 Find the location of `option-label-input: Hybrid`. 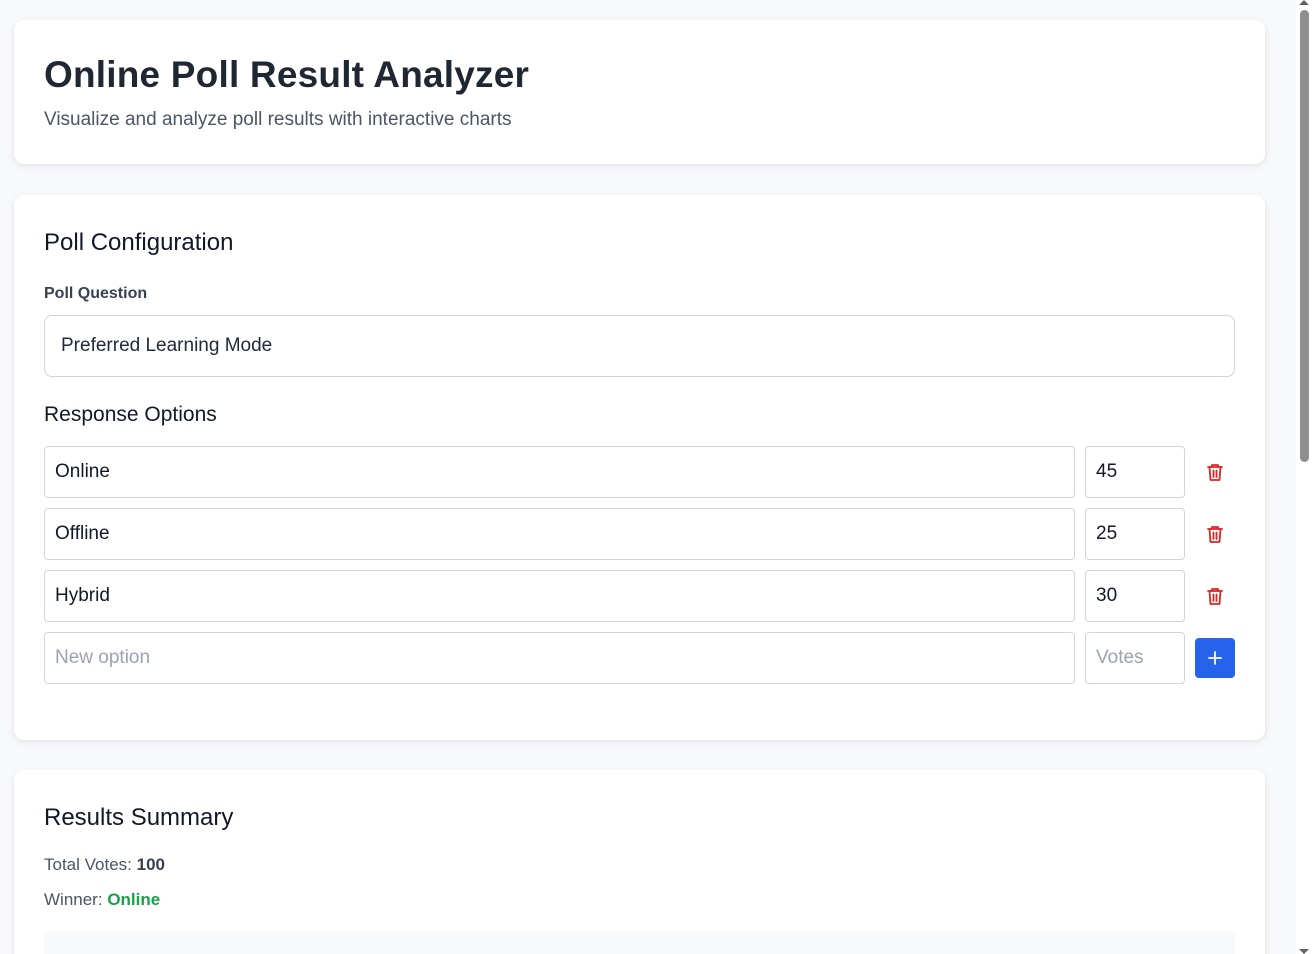

option-label-input: Hybrid is located at coordinates (559, 596).